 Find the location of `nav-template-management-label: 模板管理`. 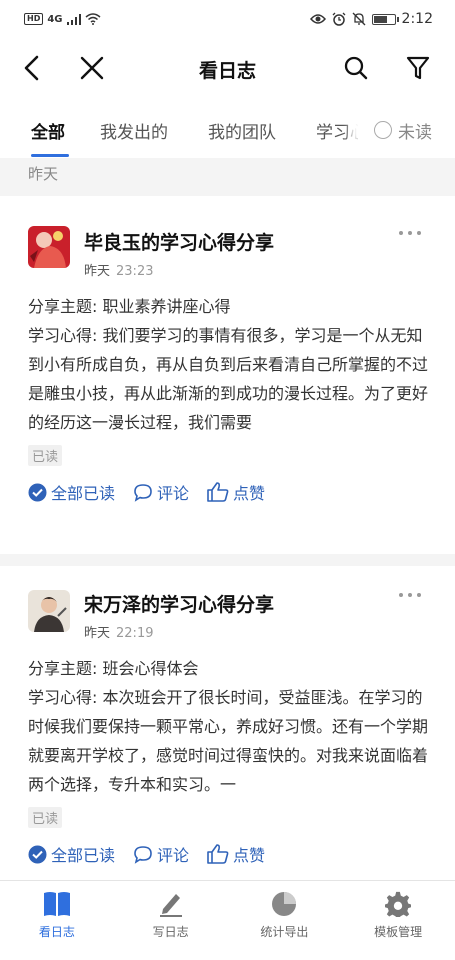

nav-template-management-label: 模板管理 is located at coordinates (398, 932).